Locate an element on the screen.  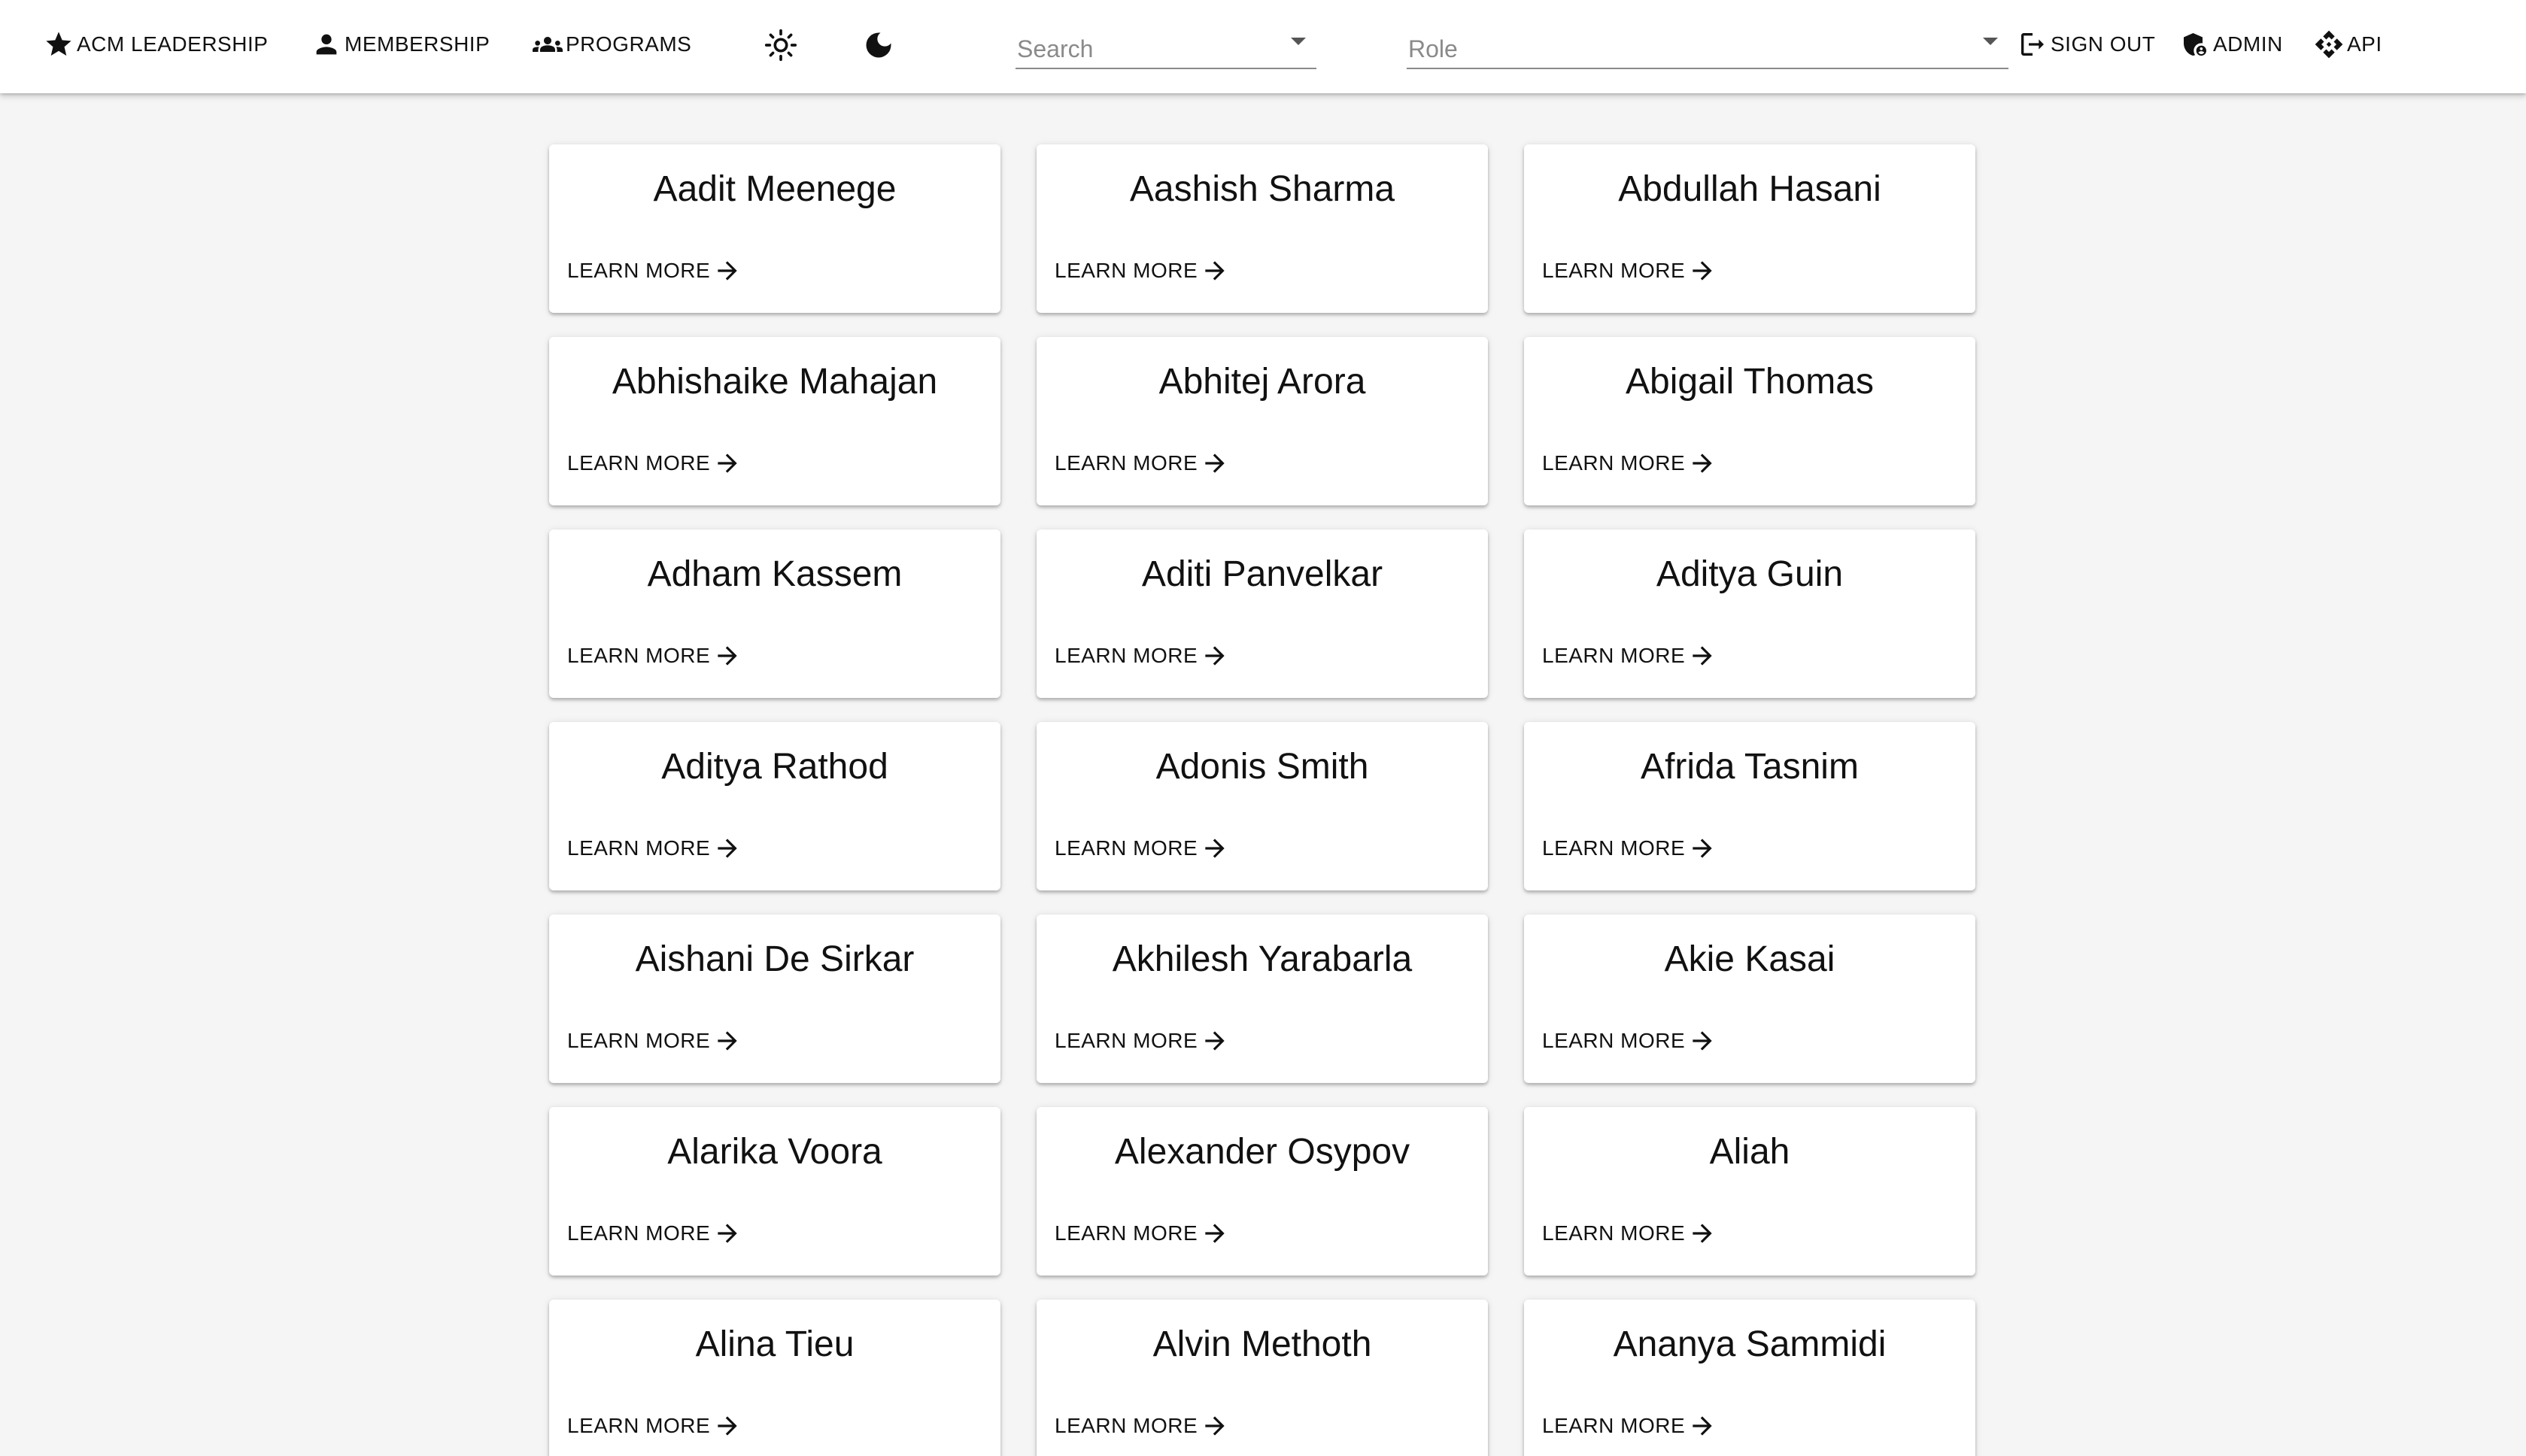
person-card: Alina Tieu LEARN MORE is located at coordinates (774, 1378).